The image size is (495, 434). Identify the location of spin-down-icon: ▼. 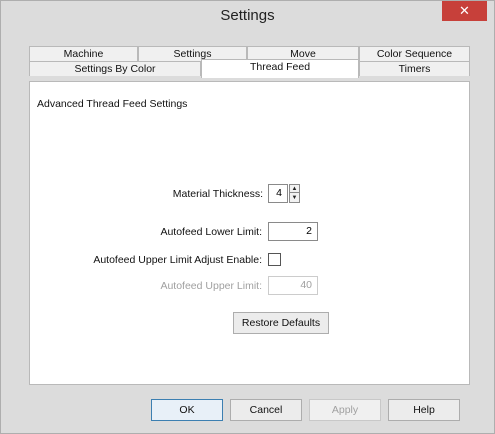
(294, 198).